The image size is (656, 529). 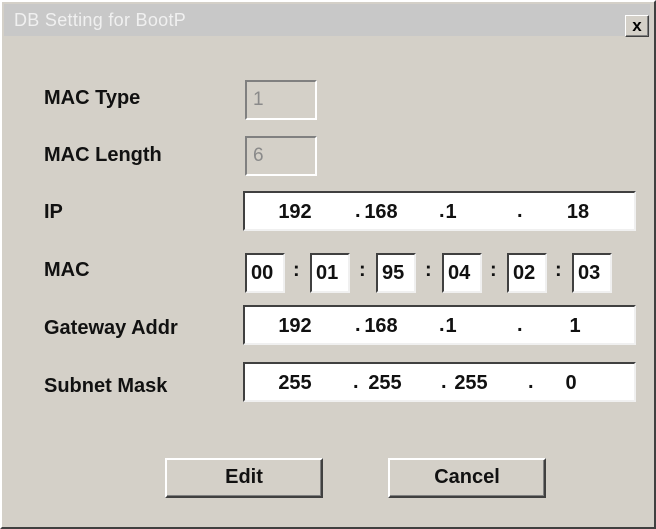 I want to click on subnet-octet-1: 255, so click(x=295, y=383).